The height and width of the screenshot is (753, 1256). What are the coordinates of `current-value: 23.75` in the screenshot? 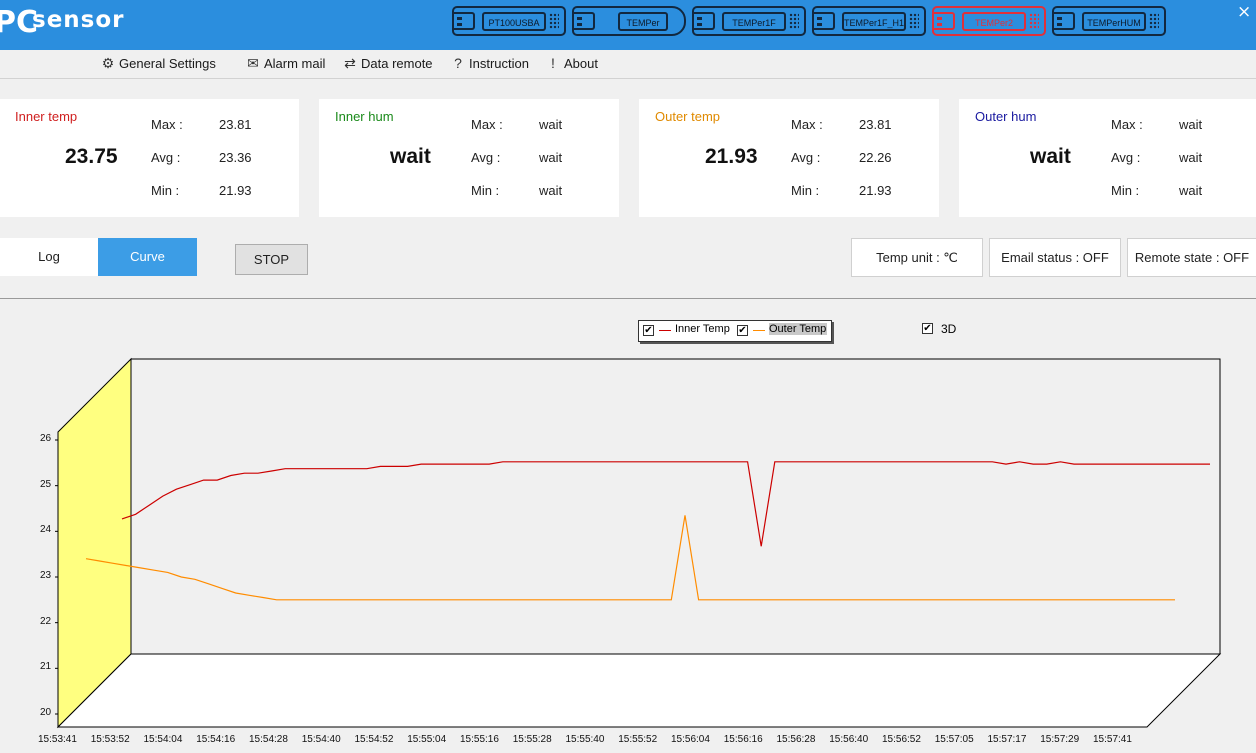 It's located at (91, 156).